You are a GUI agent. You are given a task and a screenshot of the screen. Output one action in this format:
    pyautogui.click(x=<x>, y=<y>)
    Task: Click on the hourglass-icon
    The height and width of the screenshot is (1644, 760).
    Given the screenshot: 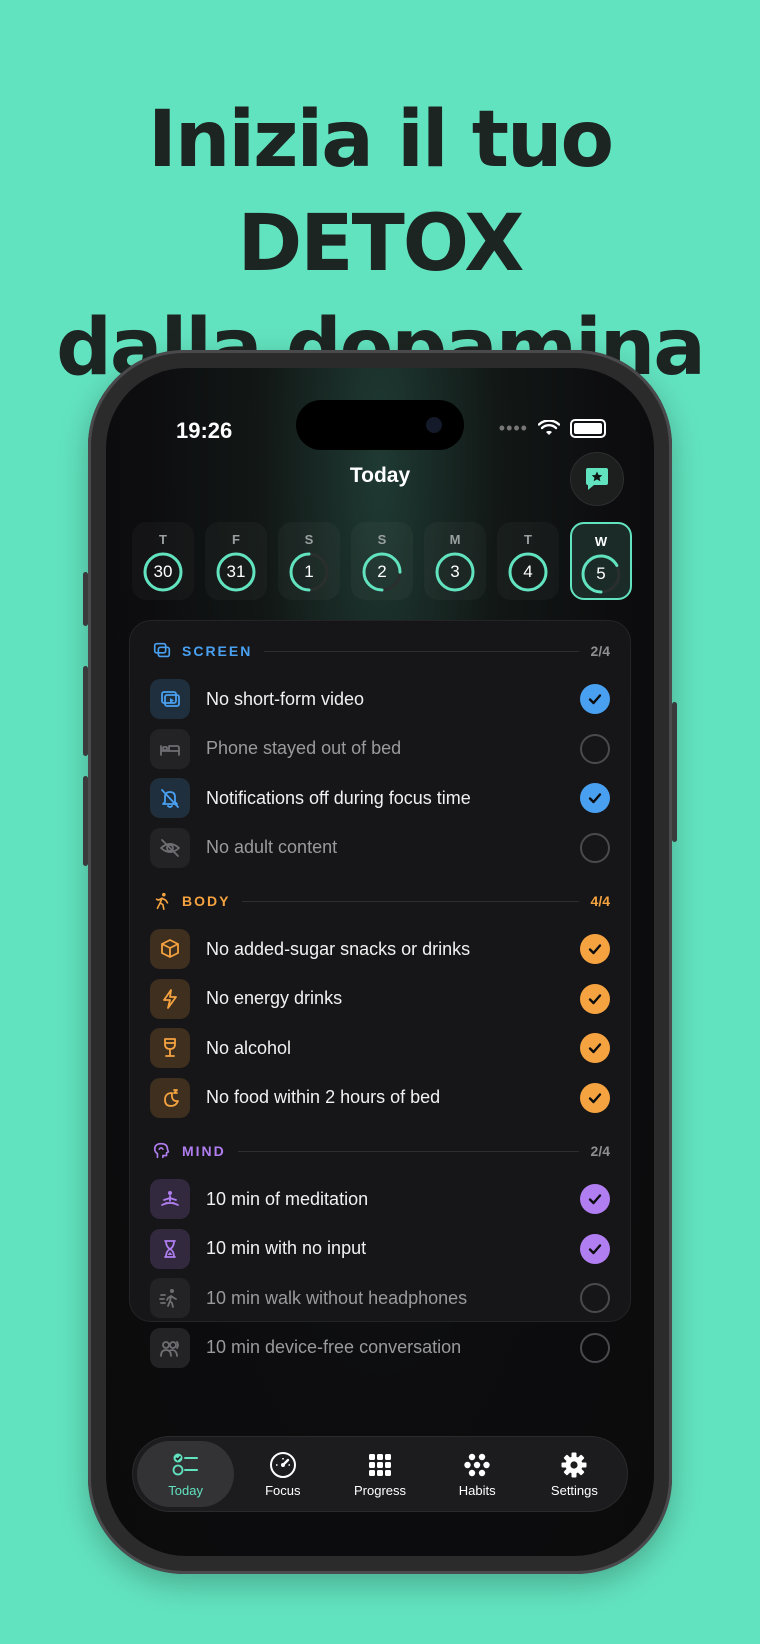 What is the action you would take?
    pyautogui.click(x=170, y=1248)
    